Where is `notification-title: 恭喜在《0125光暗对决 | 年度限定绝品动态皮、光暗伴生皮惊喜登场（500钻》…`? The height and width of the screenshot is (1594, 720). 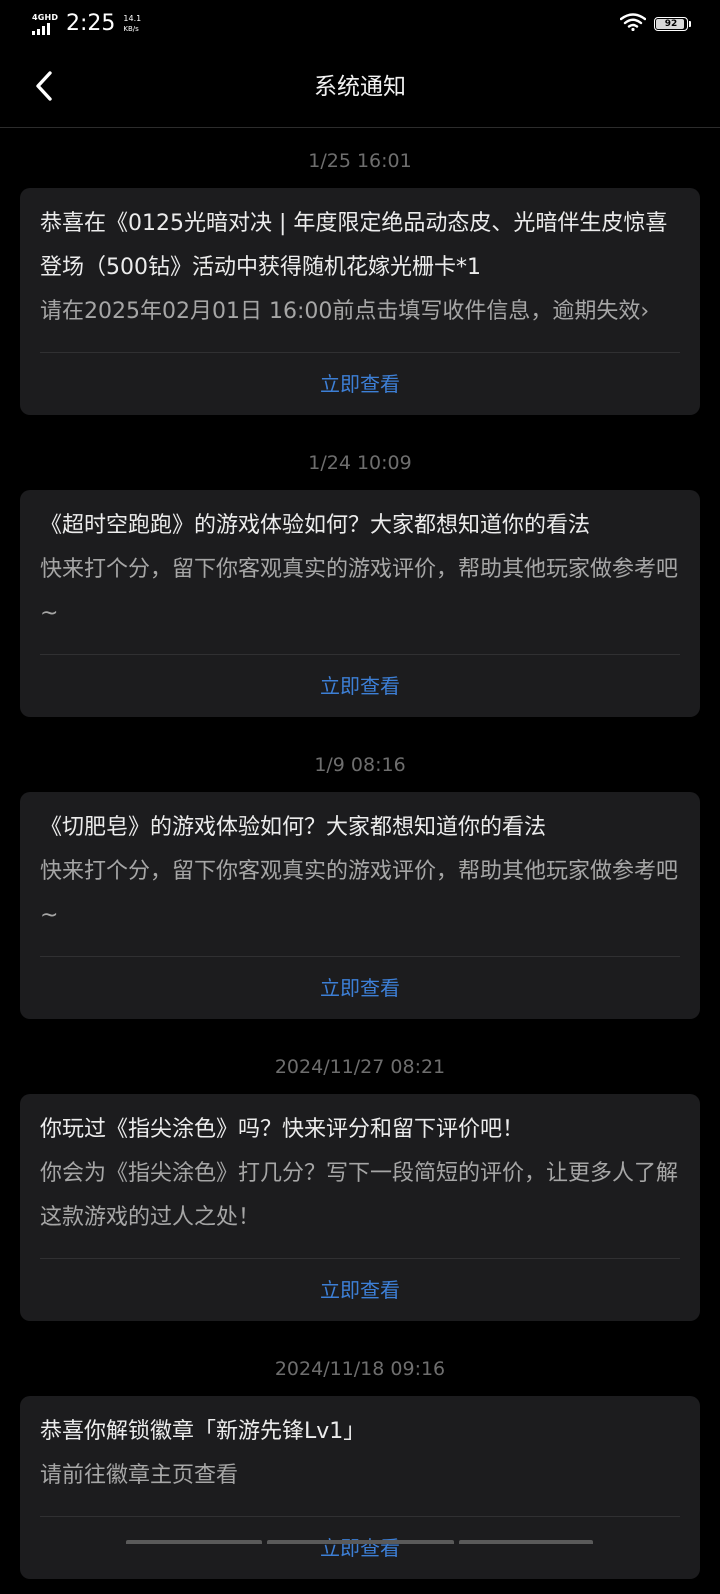 notification-title: 恭喜在《0125光暗对决 | 年度限定绝品动态皮、光暗伴生皮惊喜登场（500钻》… is located at coordinates (354, 245).